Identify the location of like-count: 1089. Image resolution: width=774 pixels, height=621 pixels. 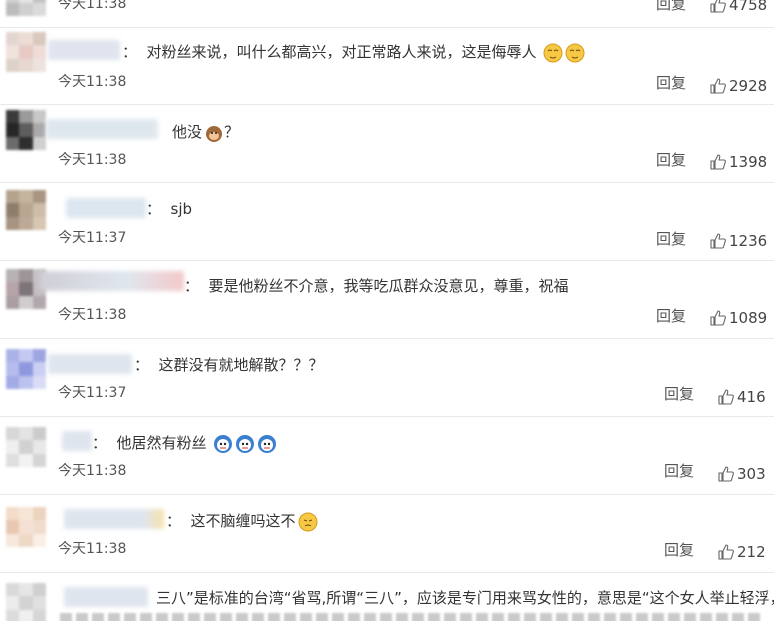
(748, 318).